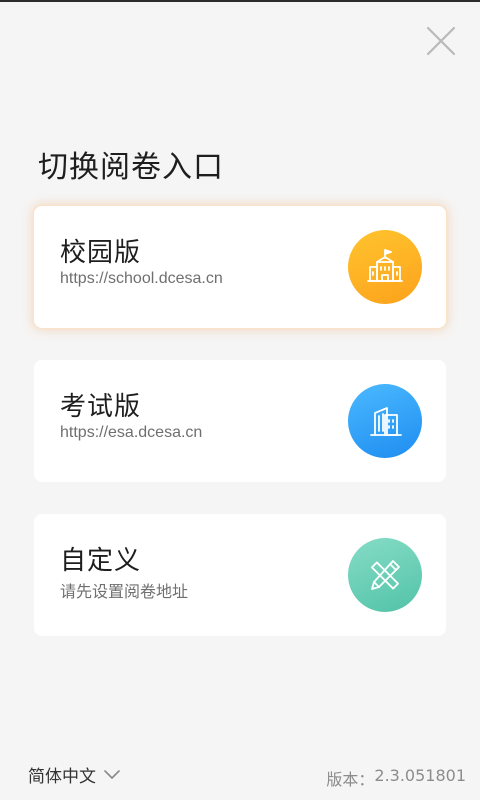 Image resolution: width=480 pixels, height=800 pixels. I want to click on office-building-icon, so click(386, 421).